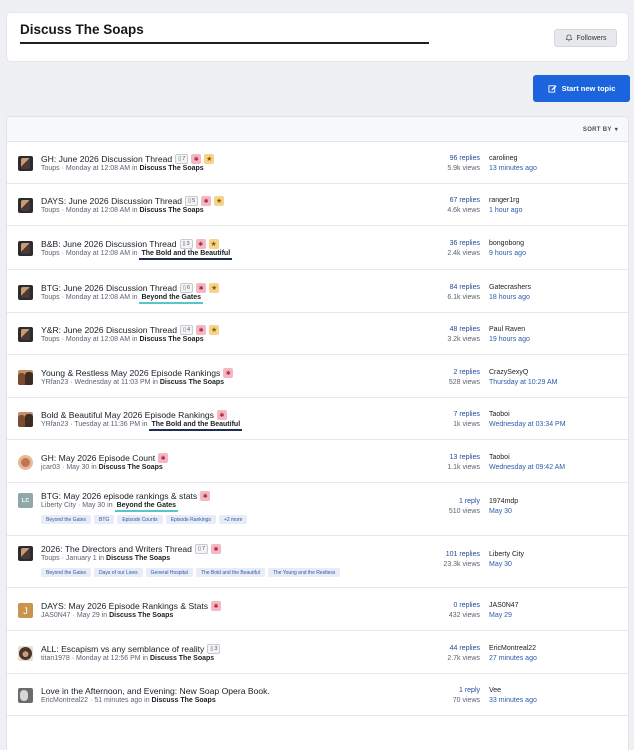 Image resolution: width=634 pixels, height=750 pixels. Describe the element at coordinates (509, 330) in the screenshot. I see `last-post-user: Paul Raven` at that location.